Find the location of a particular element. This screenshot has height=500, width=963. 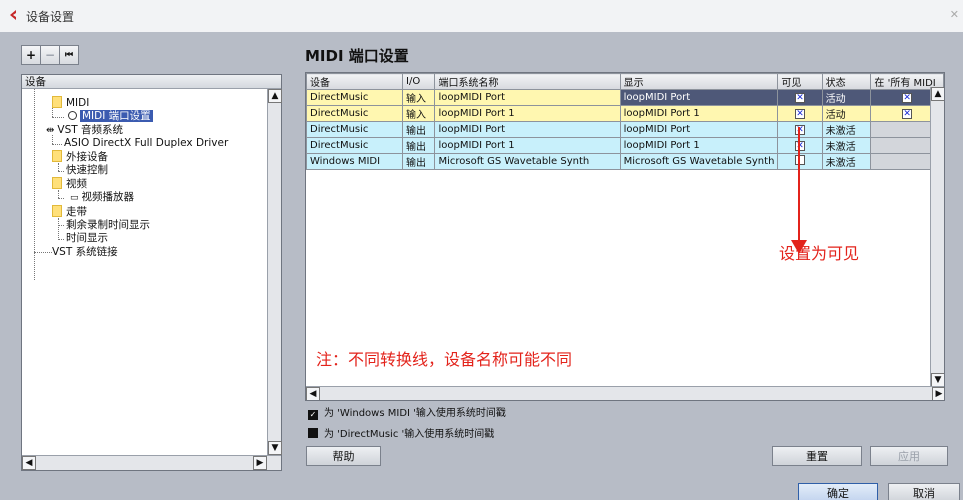

directmusic-timestamp-option: 为 'DirectMusic '输入使用系统时间戳 is located at coordinates (401, 432).